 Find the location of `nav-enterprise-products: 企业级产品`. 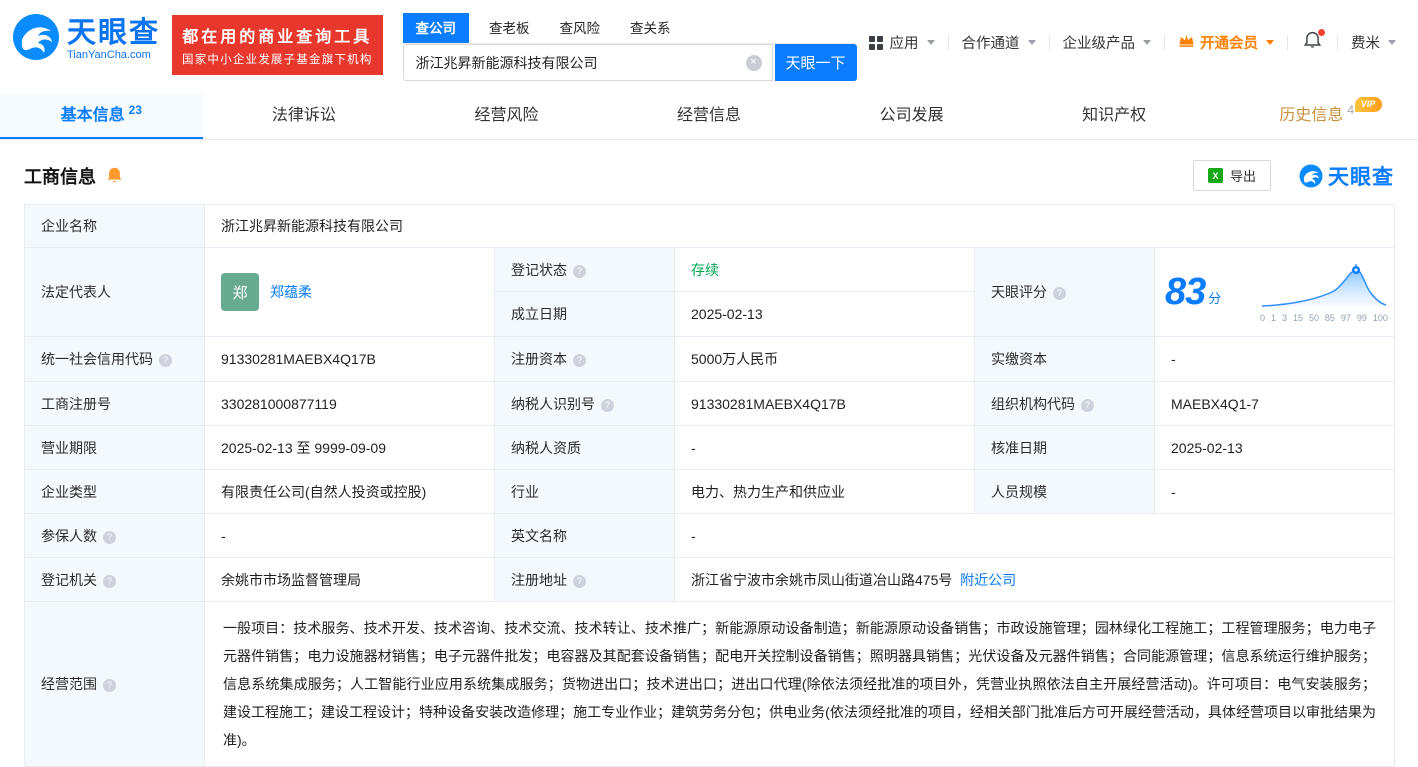

nav-enterprise-products: 企业级产品 is located at coordinates (1107, 42).